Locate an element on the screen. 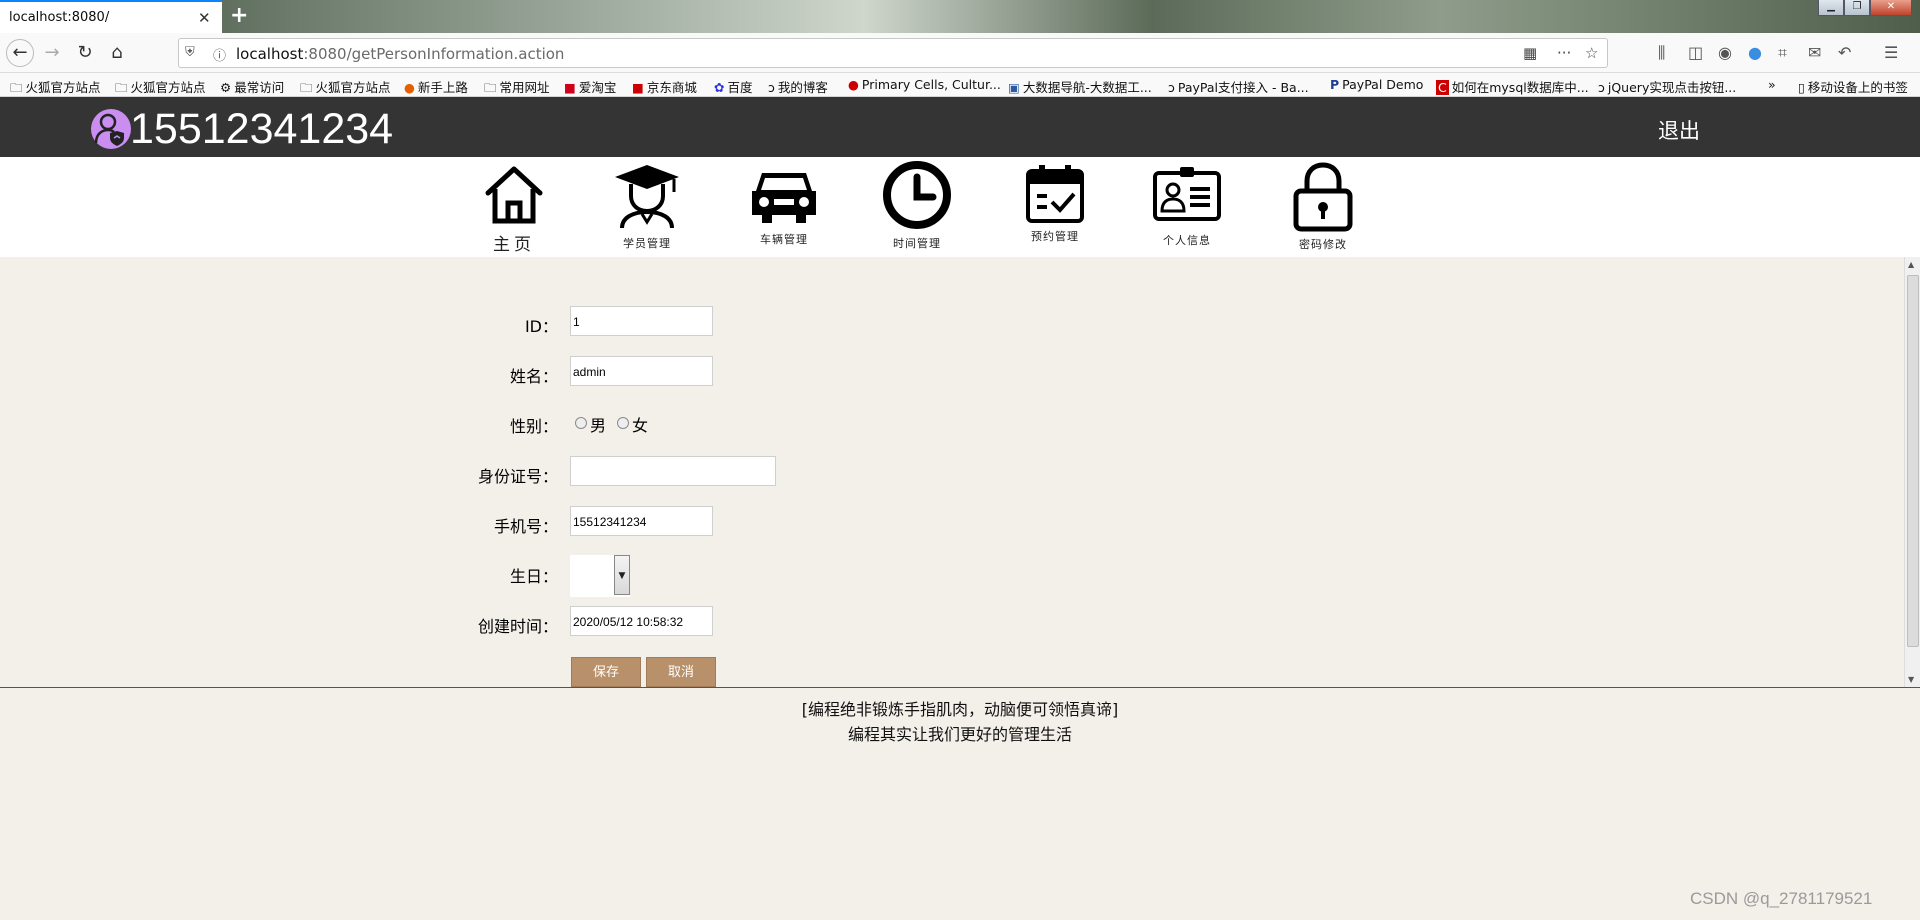 This screenshot has width=1920, height=920. gender-female-radio is located at coordinates (623, 423).